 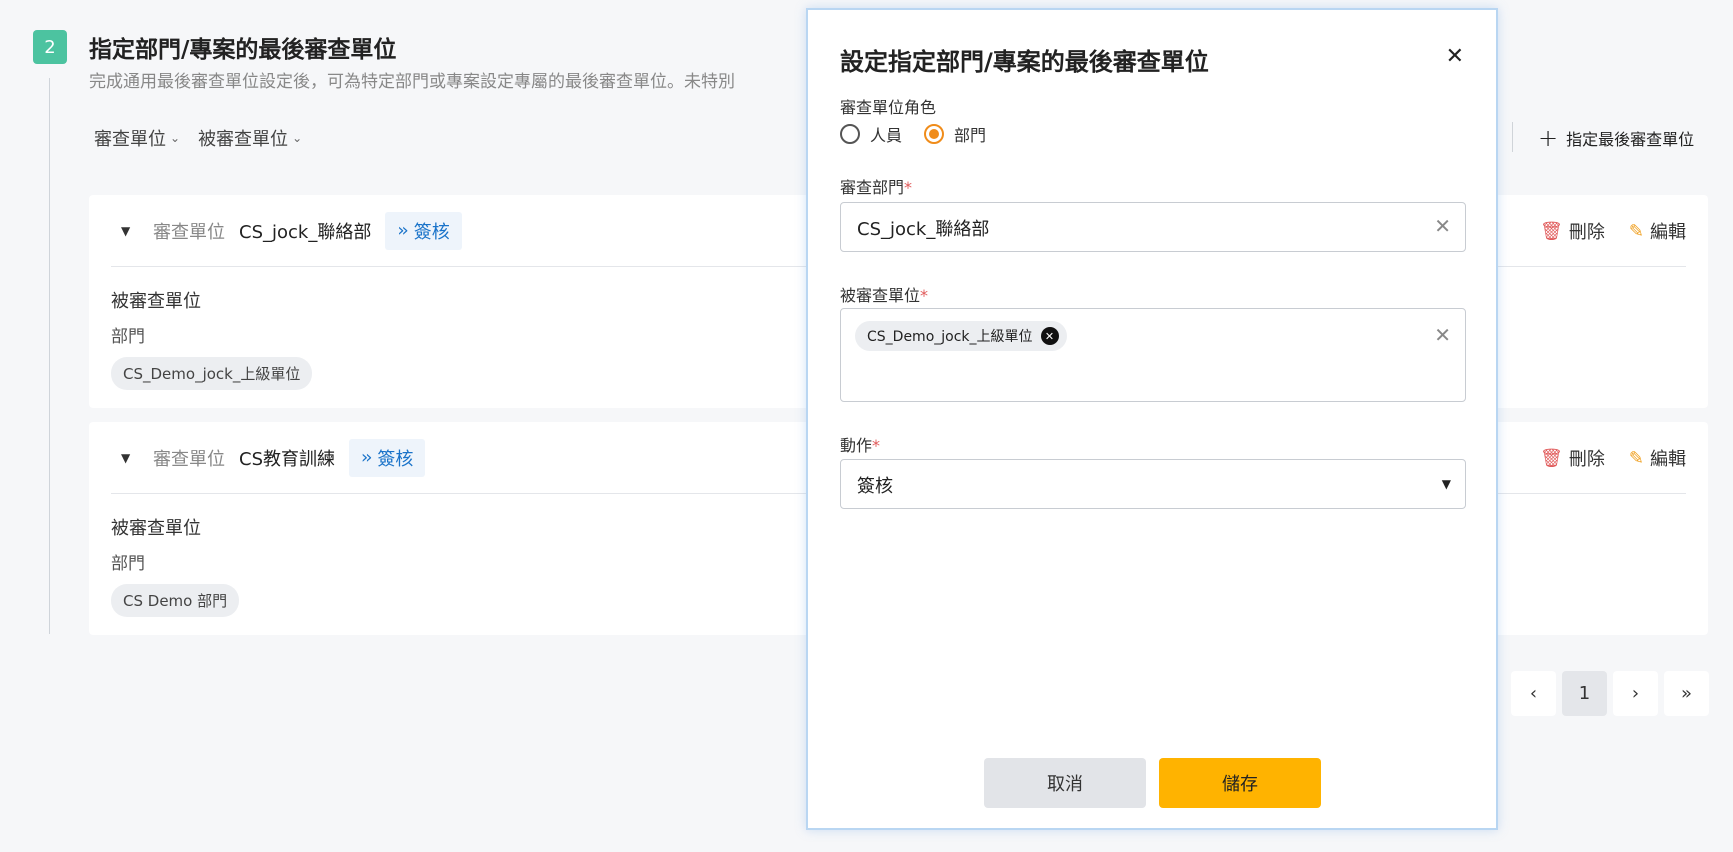 I want to click on toolbar-divider, so click(x=1512, y=137).